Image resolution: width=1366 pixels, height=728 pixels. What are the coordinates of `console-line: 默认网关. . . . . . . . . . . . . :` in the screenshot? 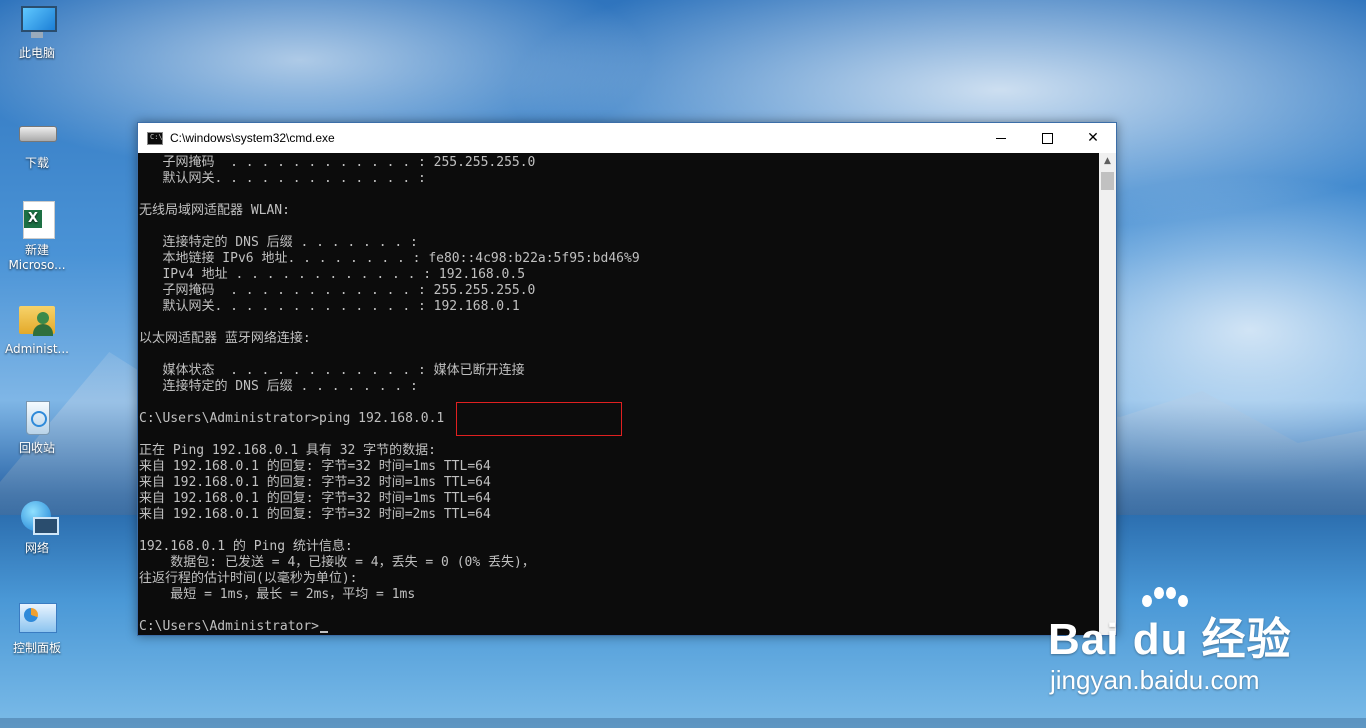 It's located at (282, 178).